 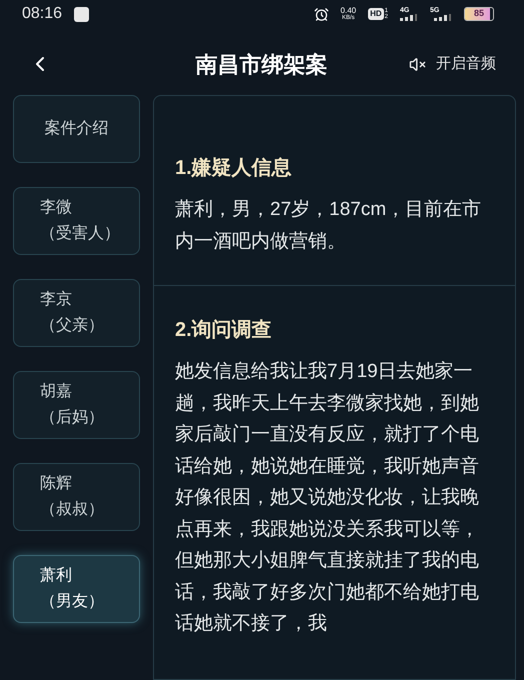 What do you see at coordinates (224, 330) in the screenshot?
I see `section-heading: 2.询问调查` at bounding box center [224, 330].